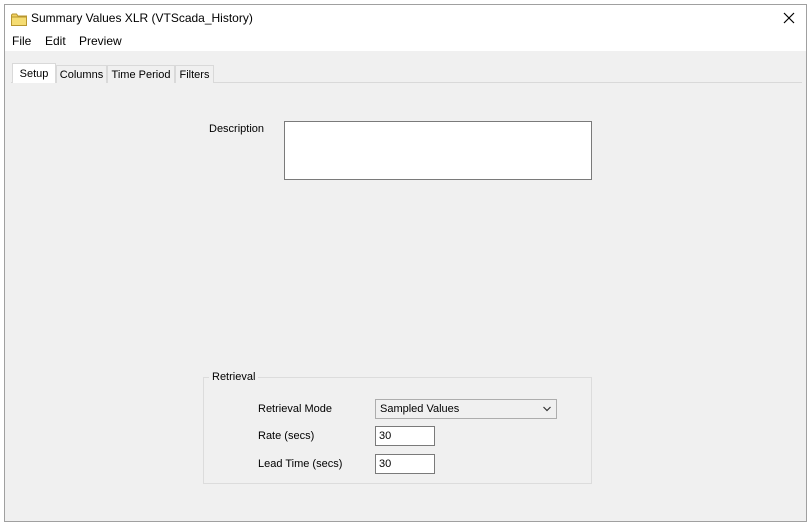  What do you see at coordinates (100, 41) in the screenshot?
I see `menu-preview: Preview` at bounding box center [100, 41].